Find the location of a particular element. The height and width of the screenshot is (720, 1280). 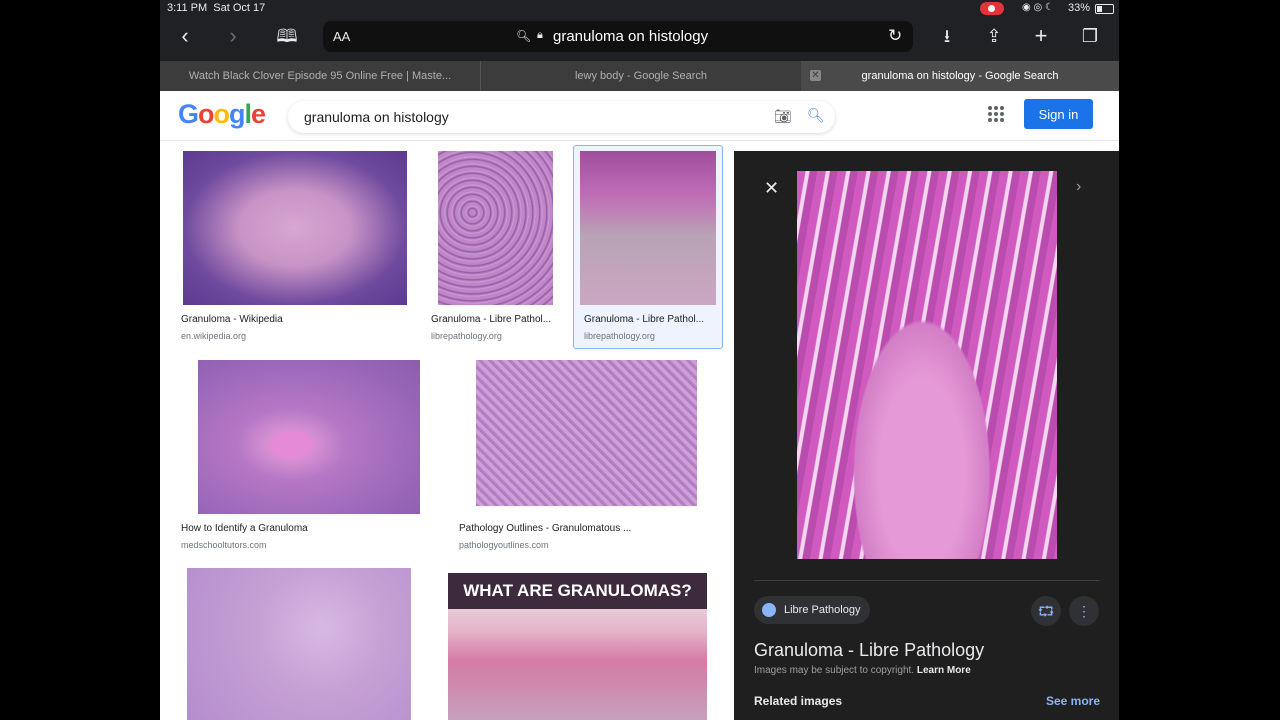

battery-icon is located at coordinates (1104, 9).